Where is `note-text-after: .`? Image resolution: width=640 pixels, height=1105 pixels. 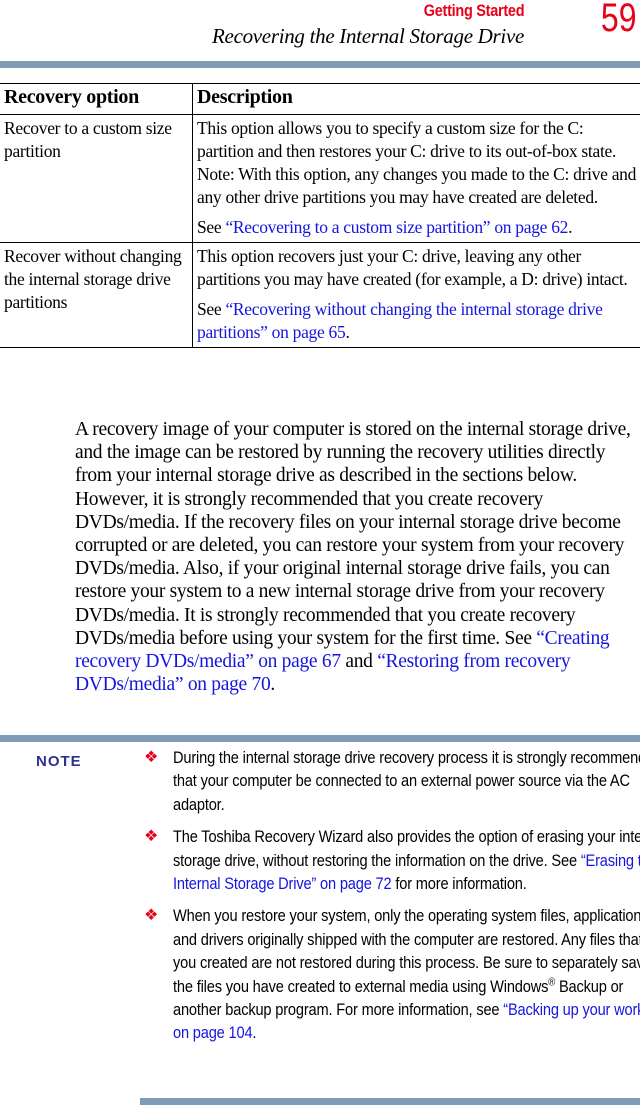 note-text-after: . is located at coordinates (254, 1033).